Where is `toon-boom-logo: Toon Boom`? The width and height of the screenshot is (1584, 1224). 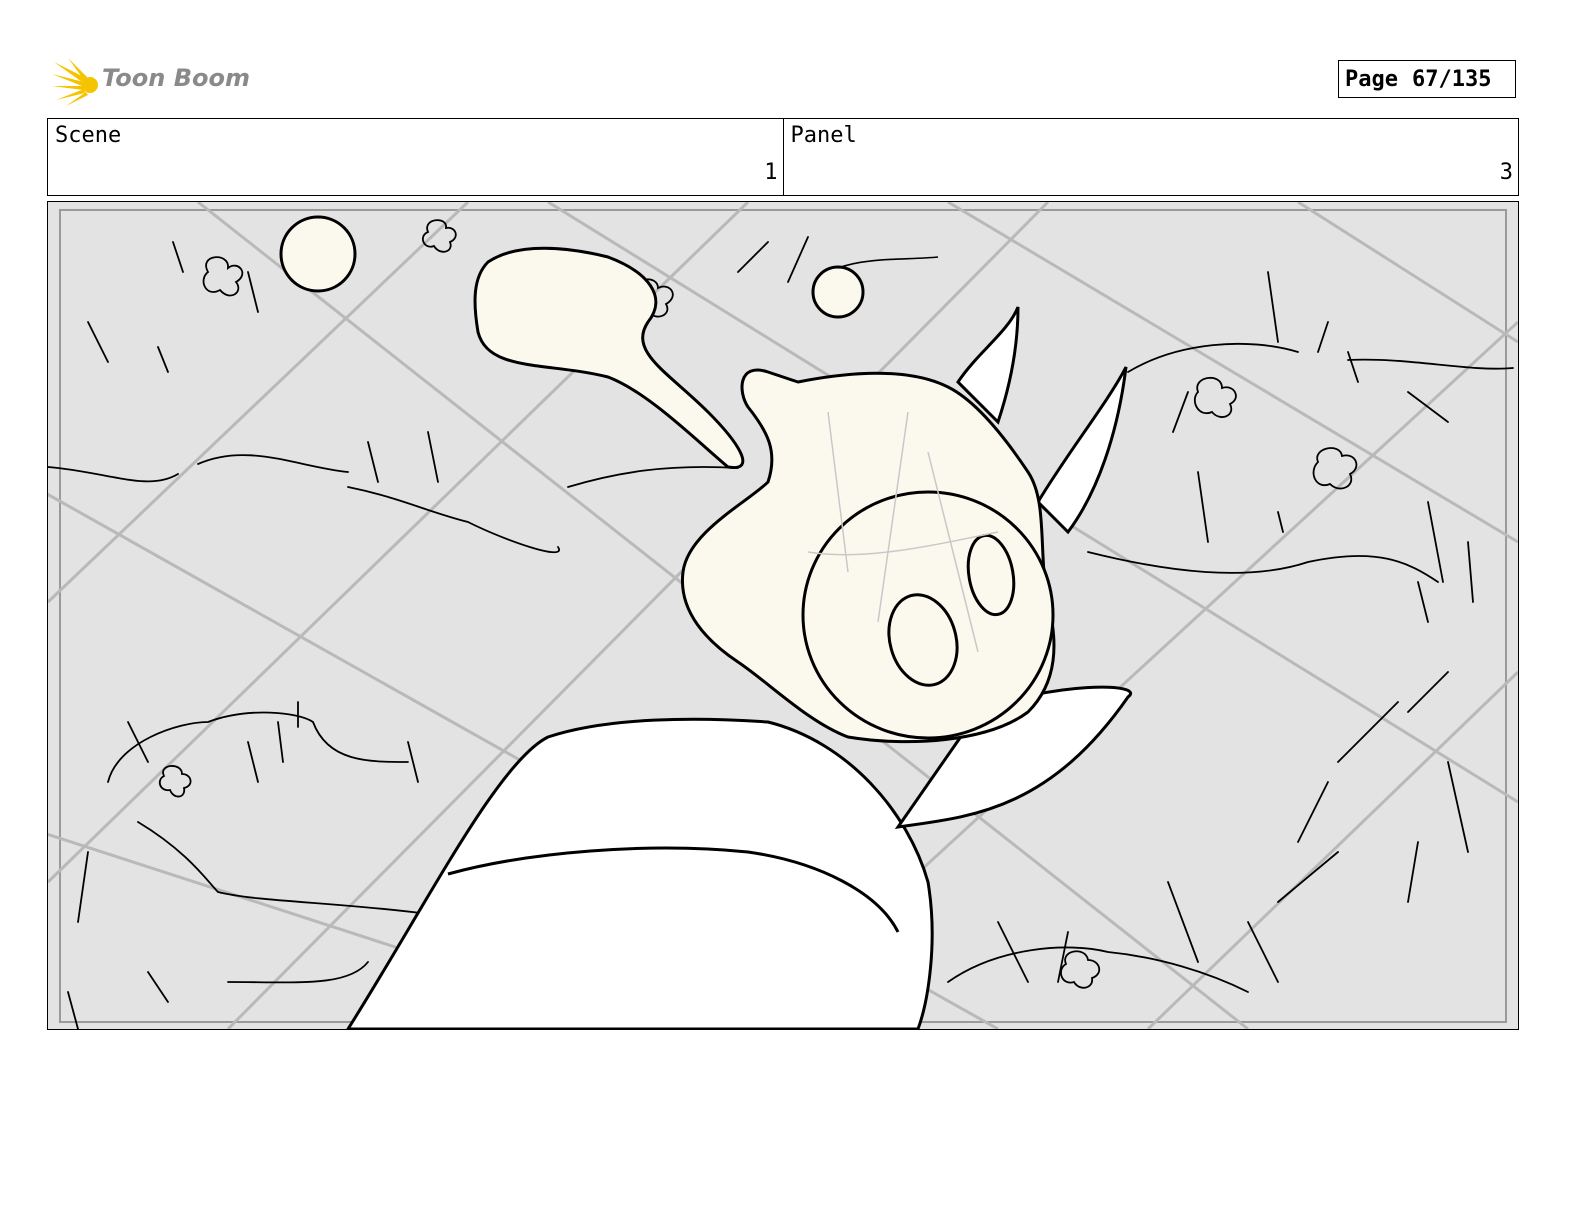
toon-boom-logo: Toon Boom is located at coordinates (152, 81).